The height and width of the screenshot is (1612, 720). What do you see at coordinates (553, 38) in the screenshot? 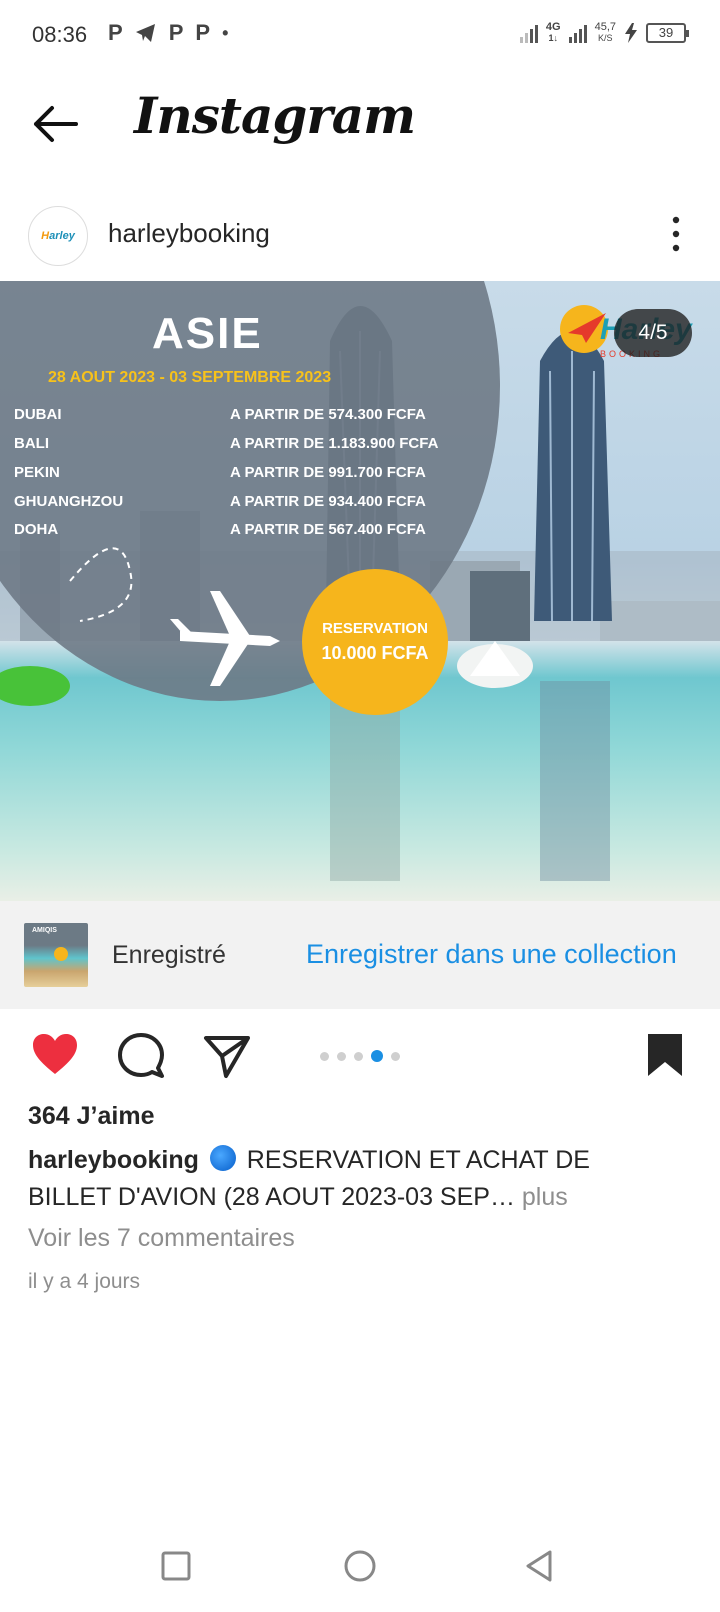
I see `network-sub: 1↓` at bounding box center [553, 38].